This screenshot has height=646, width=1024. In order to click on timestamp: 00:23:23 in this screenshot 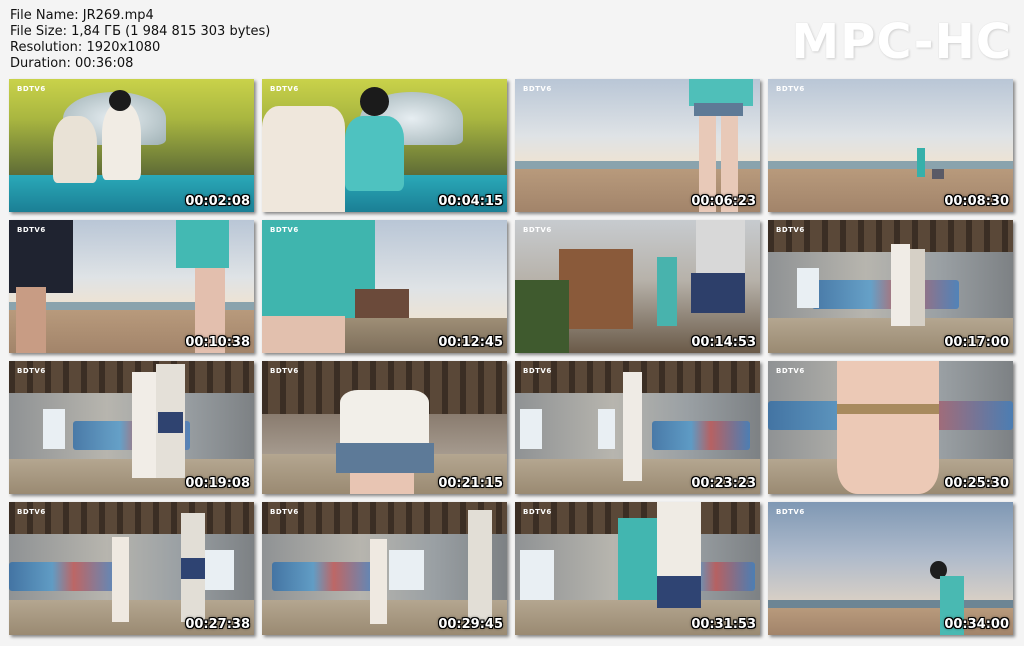, I will do `click(723, 483)`.